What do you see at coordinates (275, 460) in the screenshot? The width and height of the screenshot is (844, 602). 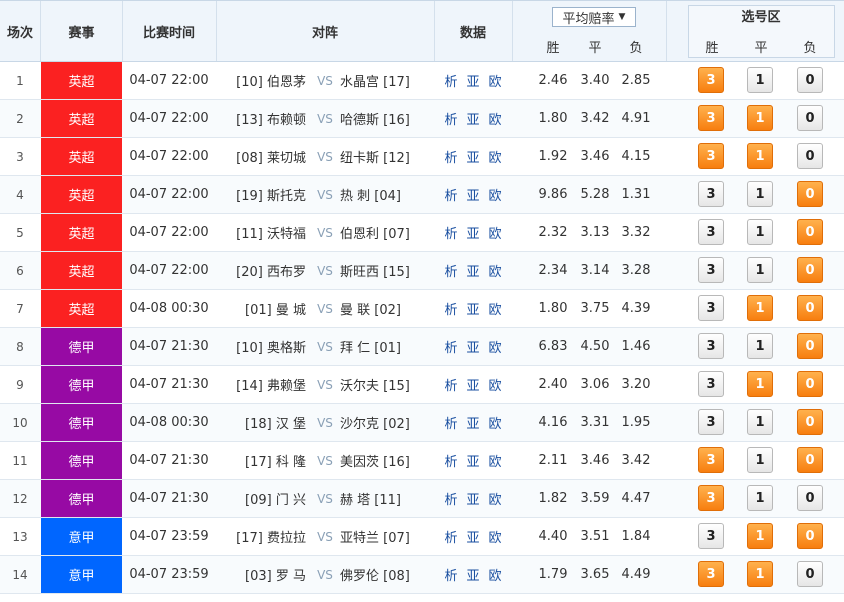 I see `home-team: [17] 科 隆` at bounding box center [275, 460].